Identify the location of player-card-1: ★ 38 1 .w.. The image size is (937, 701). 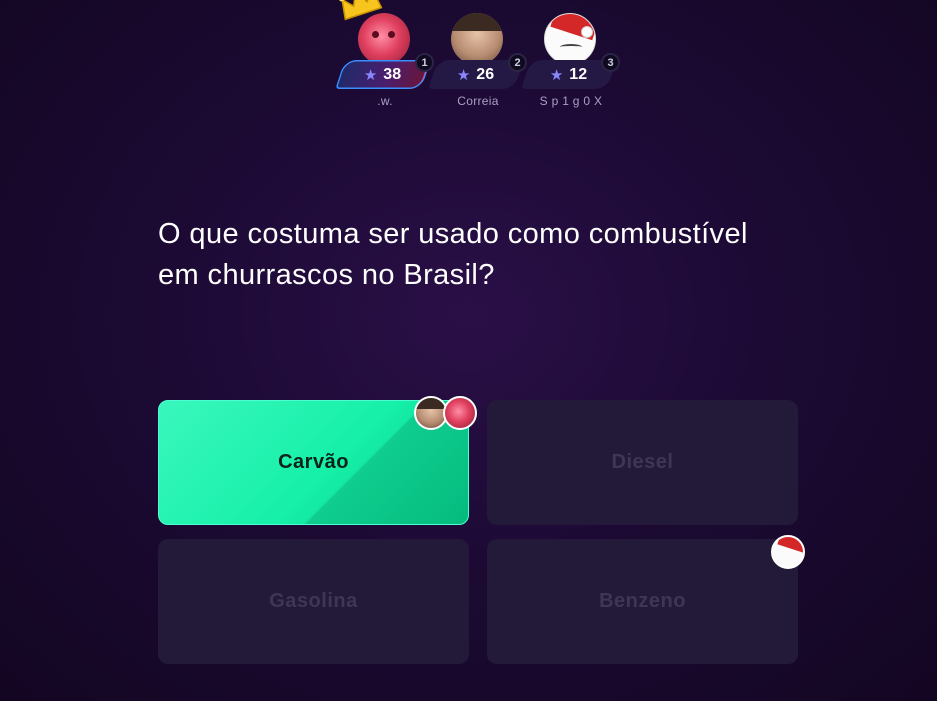
(384, 56).